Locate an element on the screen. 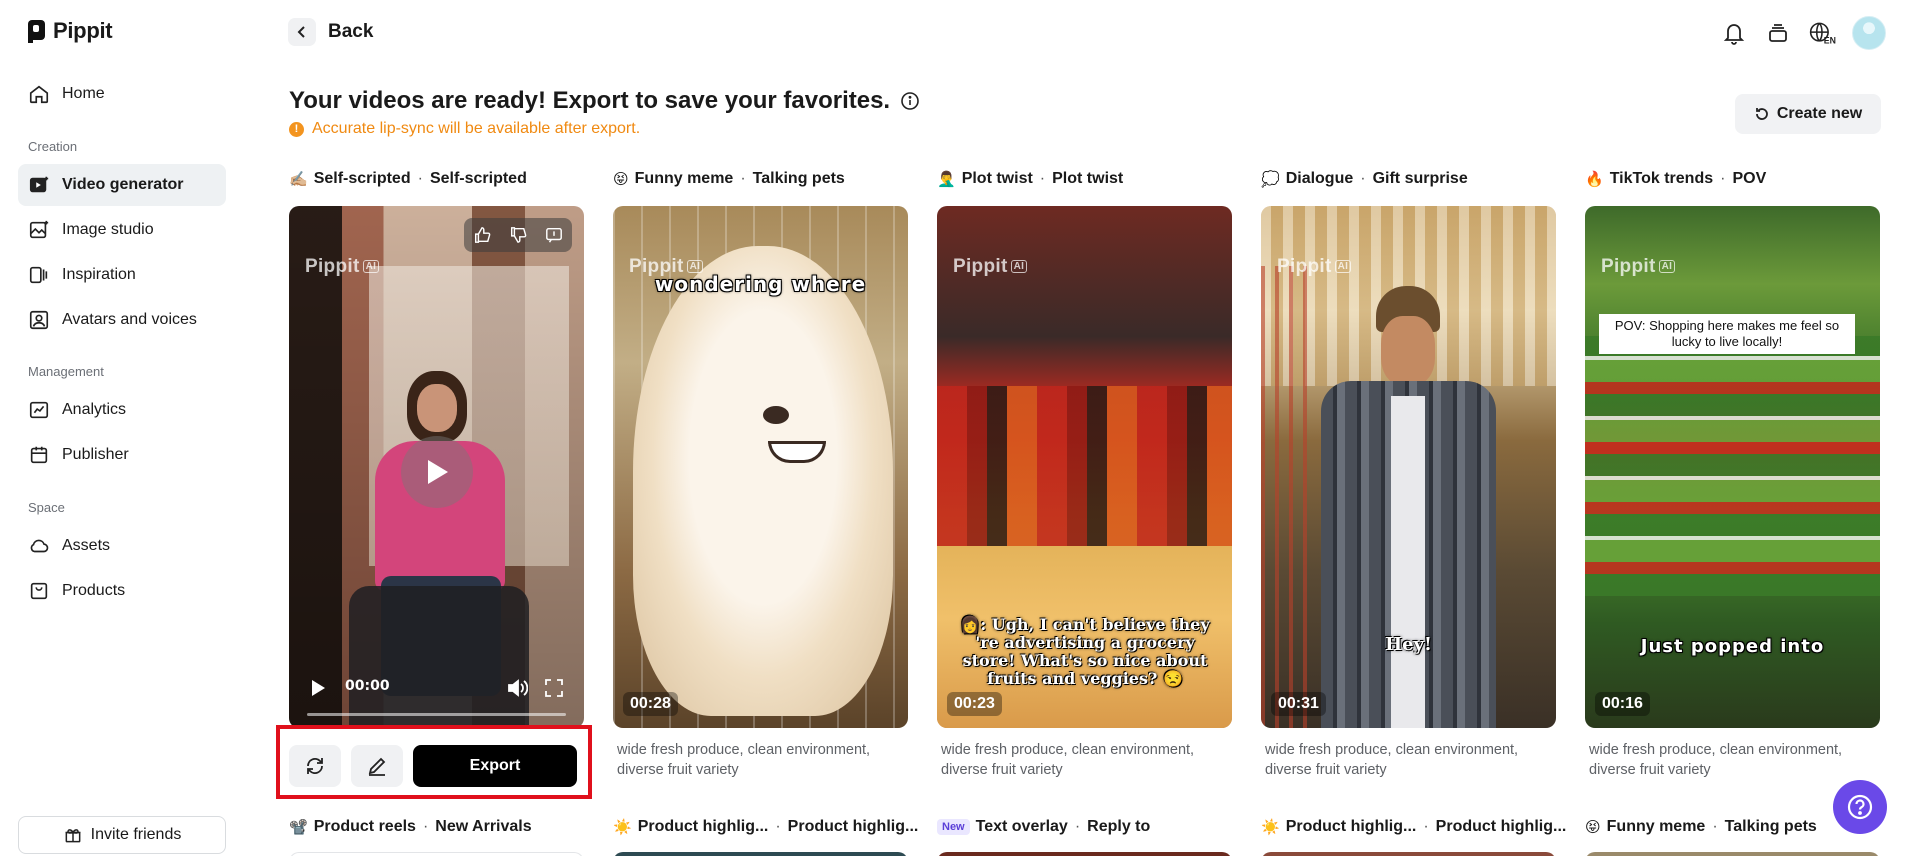  inspiration-icon is located at coordinates (38, 275).